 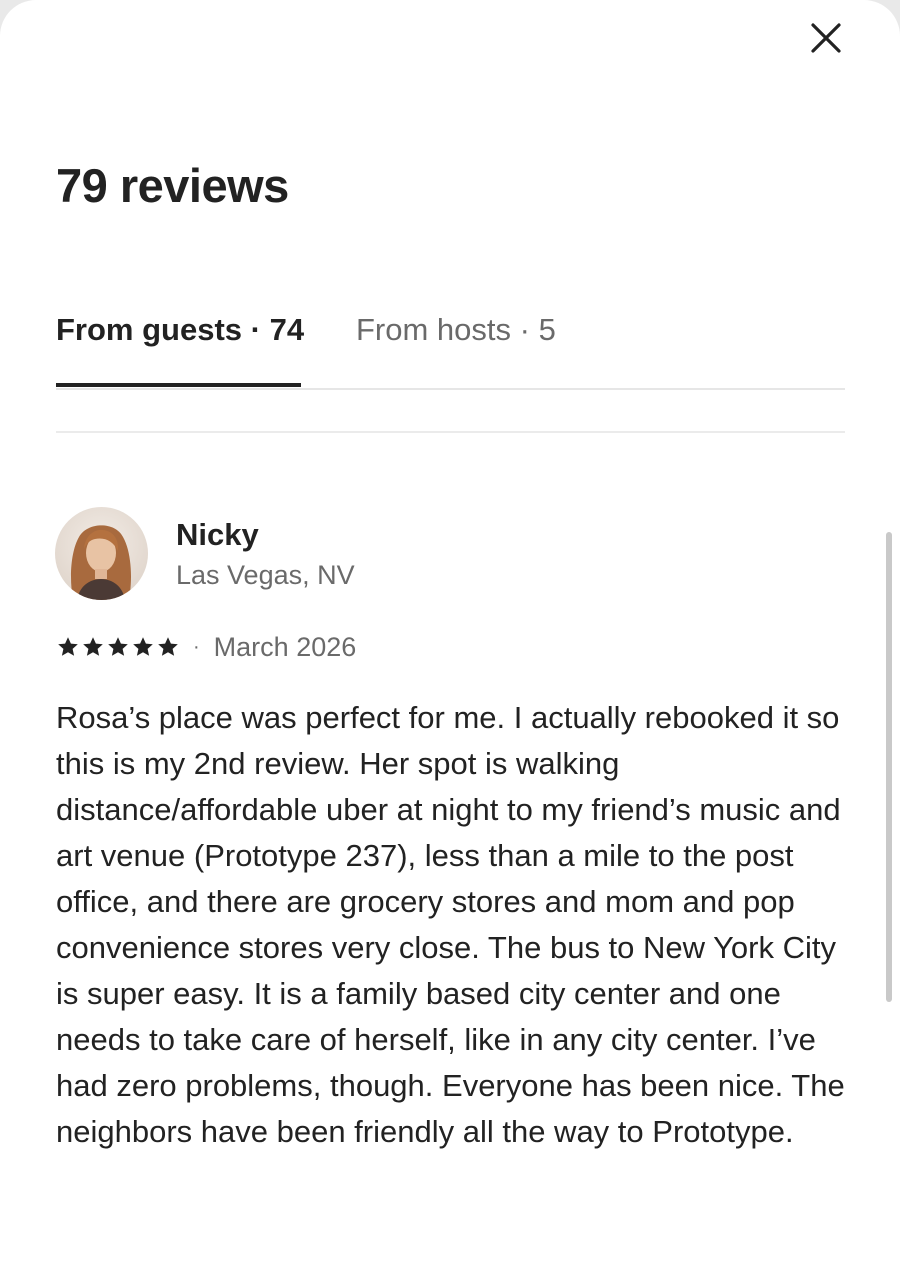 What do you see at coordinates (265, 575) in the screenshot?
I see `reviewer-location: Las Vegas, NV` at bounding box center [265, 575].